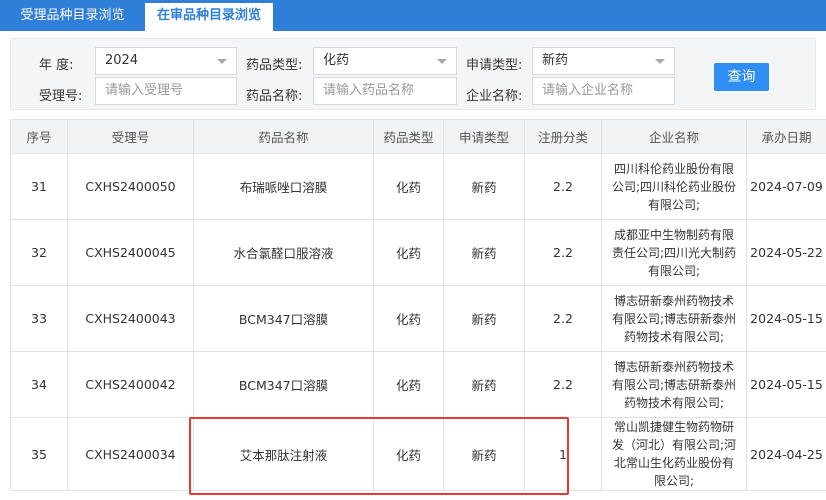 This screenshot has width=826, height=500. I want to click on apply-type-select: 新药, so click(603, 61).